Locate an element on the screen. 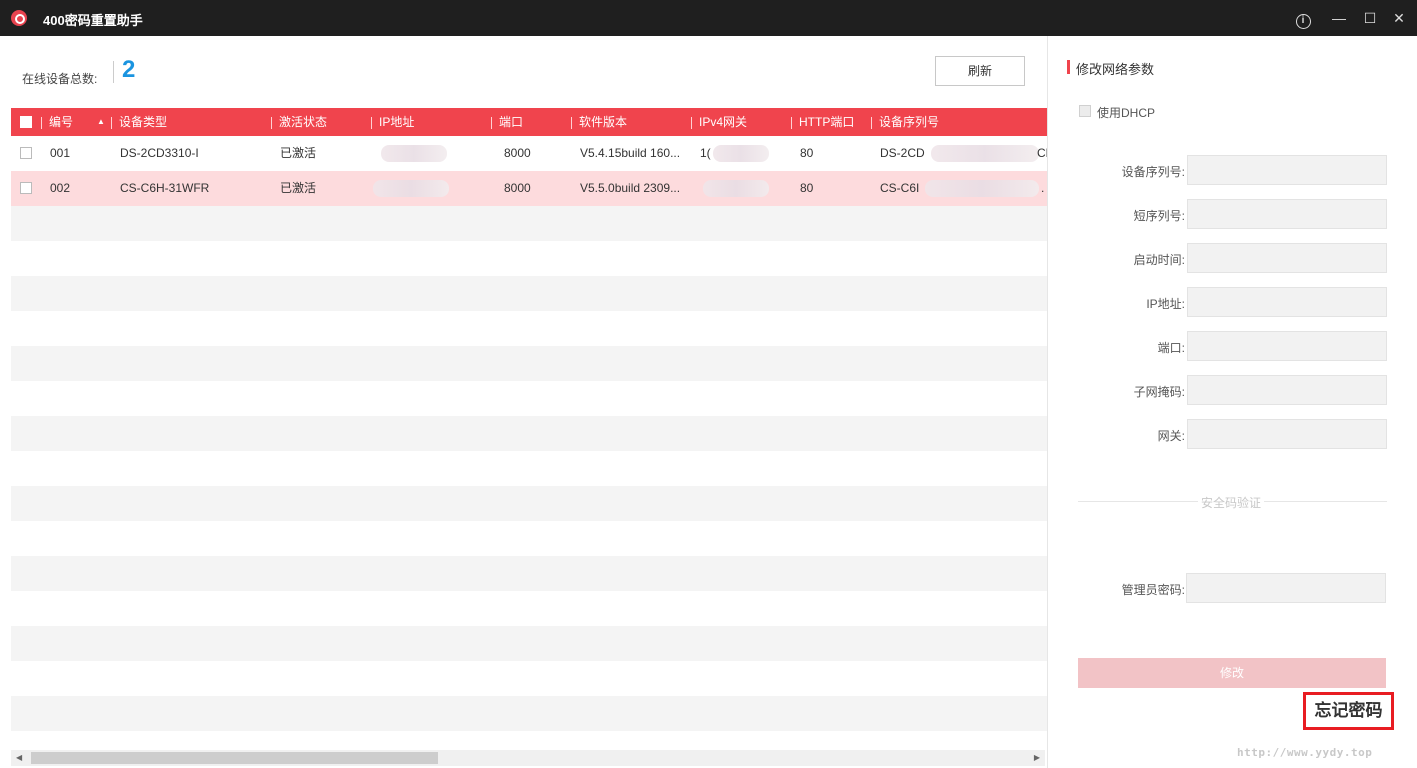 This screenshot has height=768, width=1417. sort-ascending-icon: ▲ is located at coordinates (101, 122).